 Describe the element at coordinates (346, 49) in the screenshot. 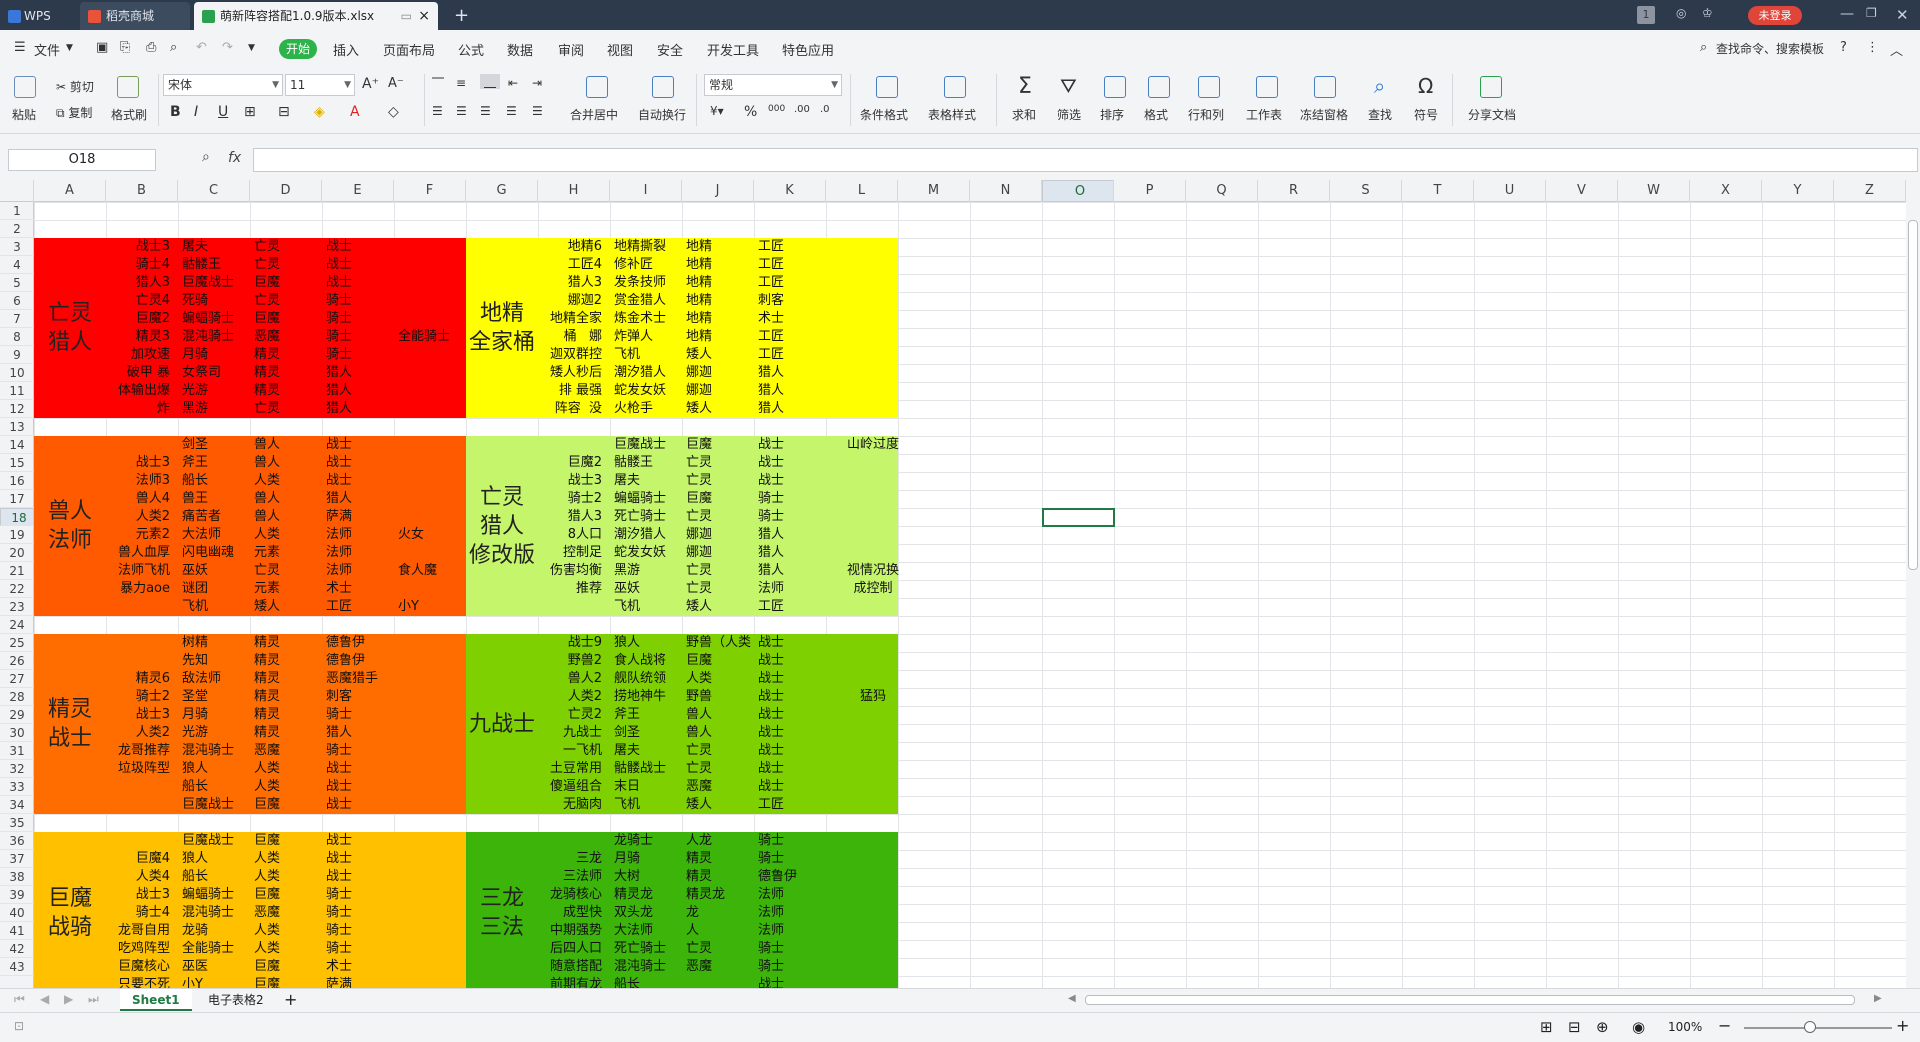

I see `menu-insert: 插入` at that location.